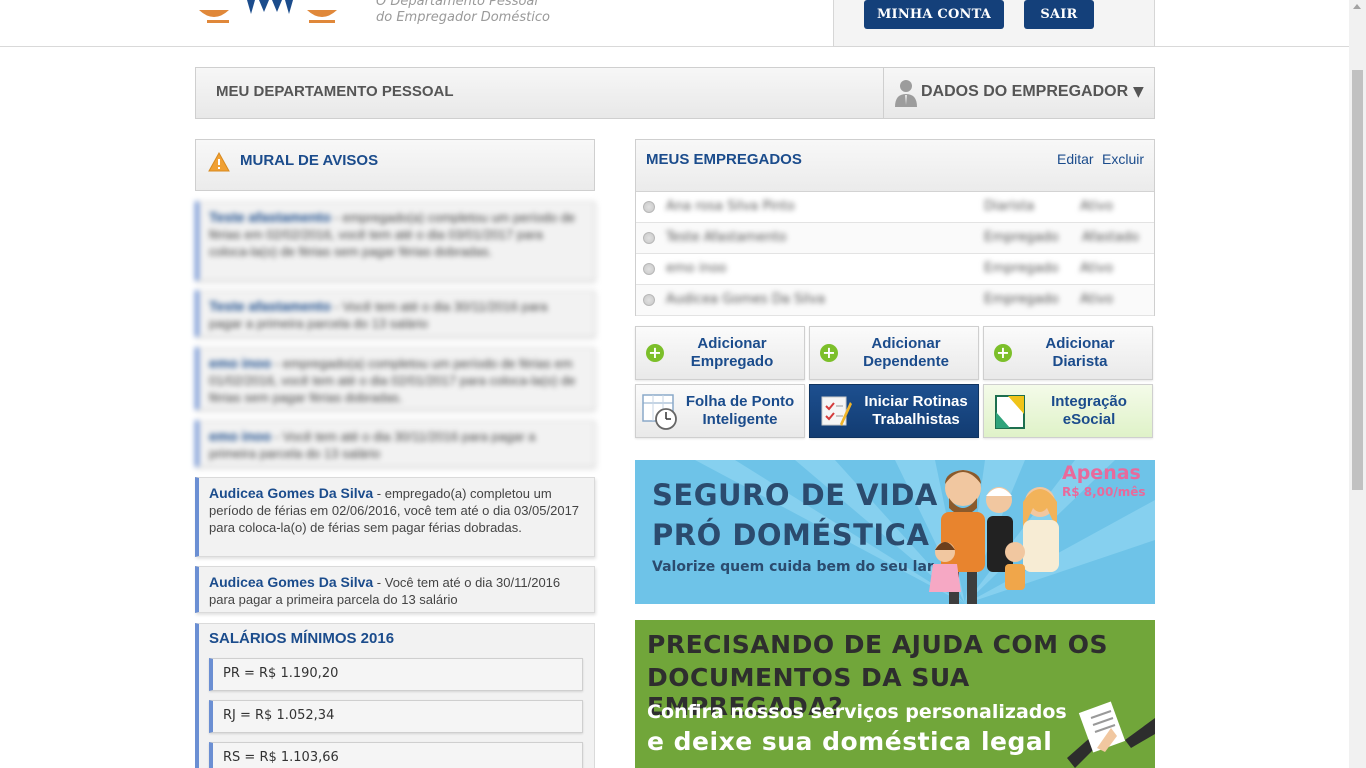 The height and width of the screenshot is (768, 1366). Describe the element at coordinates (791, 535) in the screenshot. I see `insurance-headline-2: PRÓ DOMÉSTICA` at that location.